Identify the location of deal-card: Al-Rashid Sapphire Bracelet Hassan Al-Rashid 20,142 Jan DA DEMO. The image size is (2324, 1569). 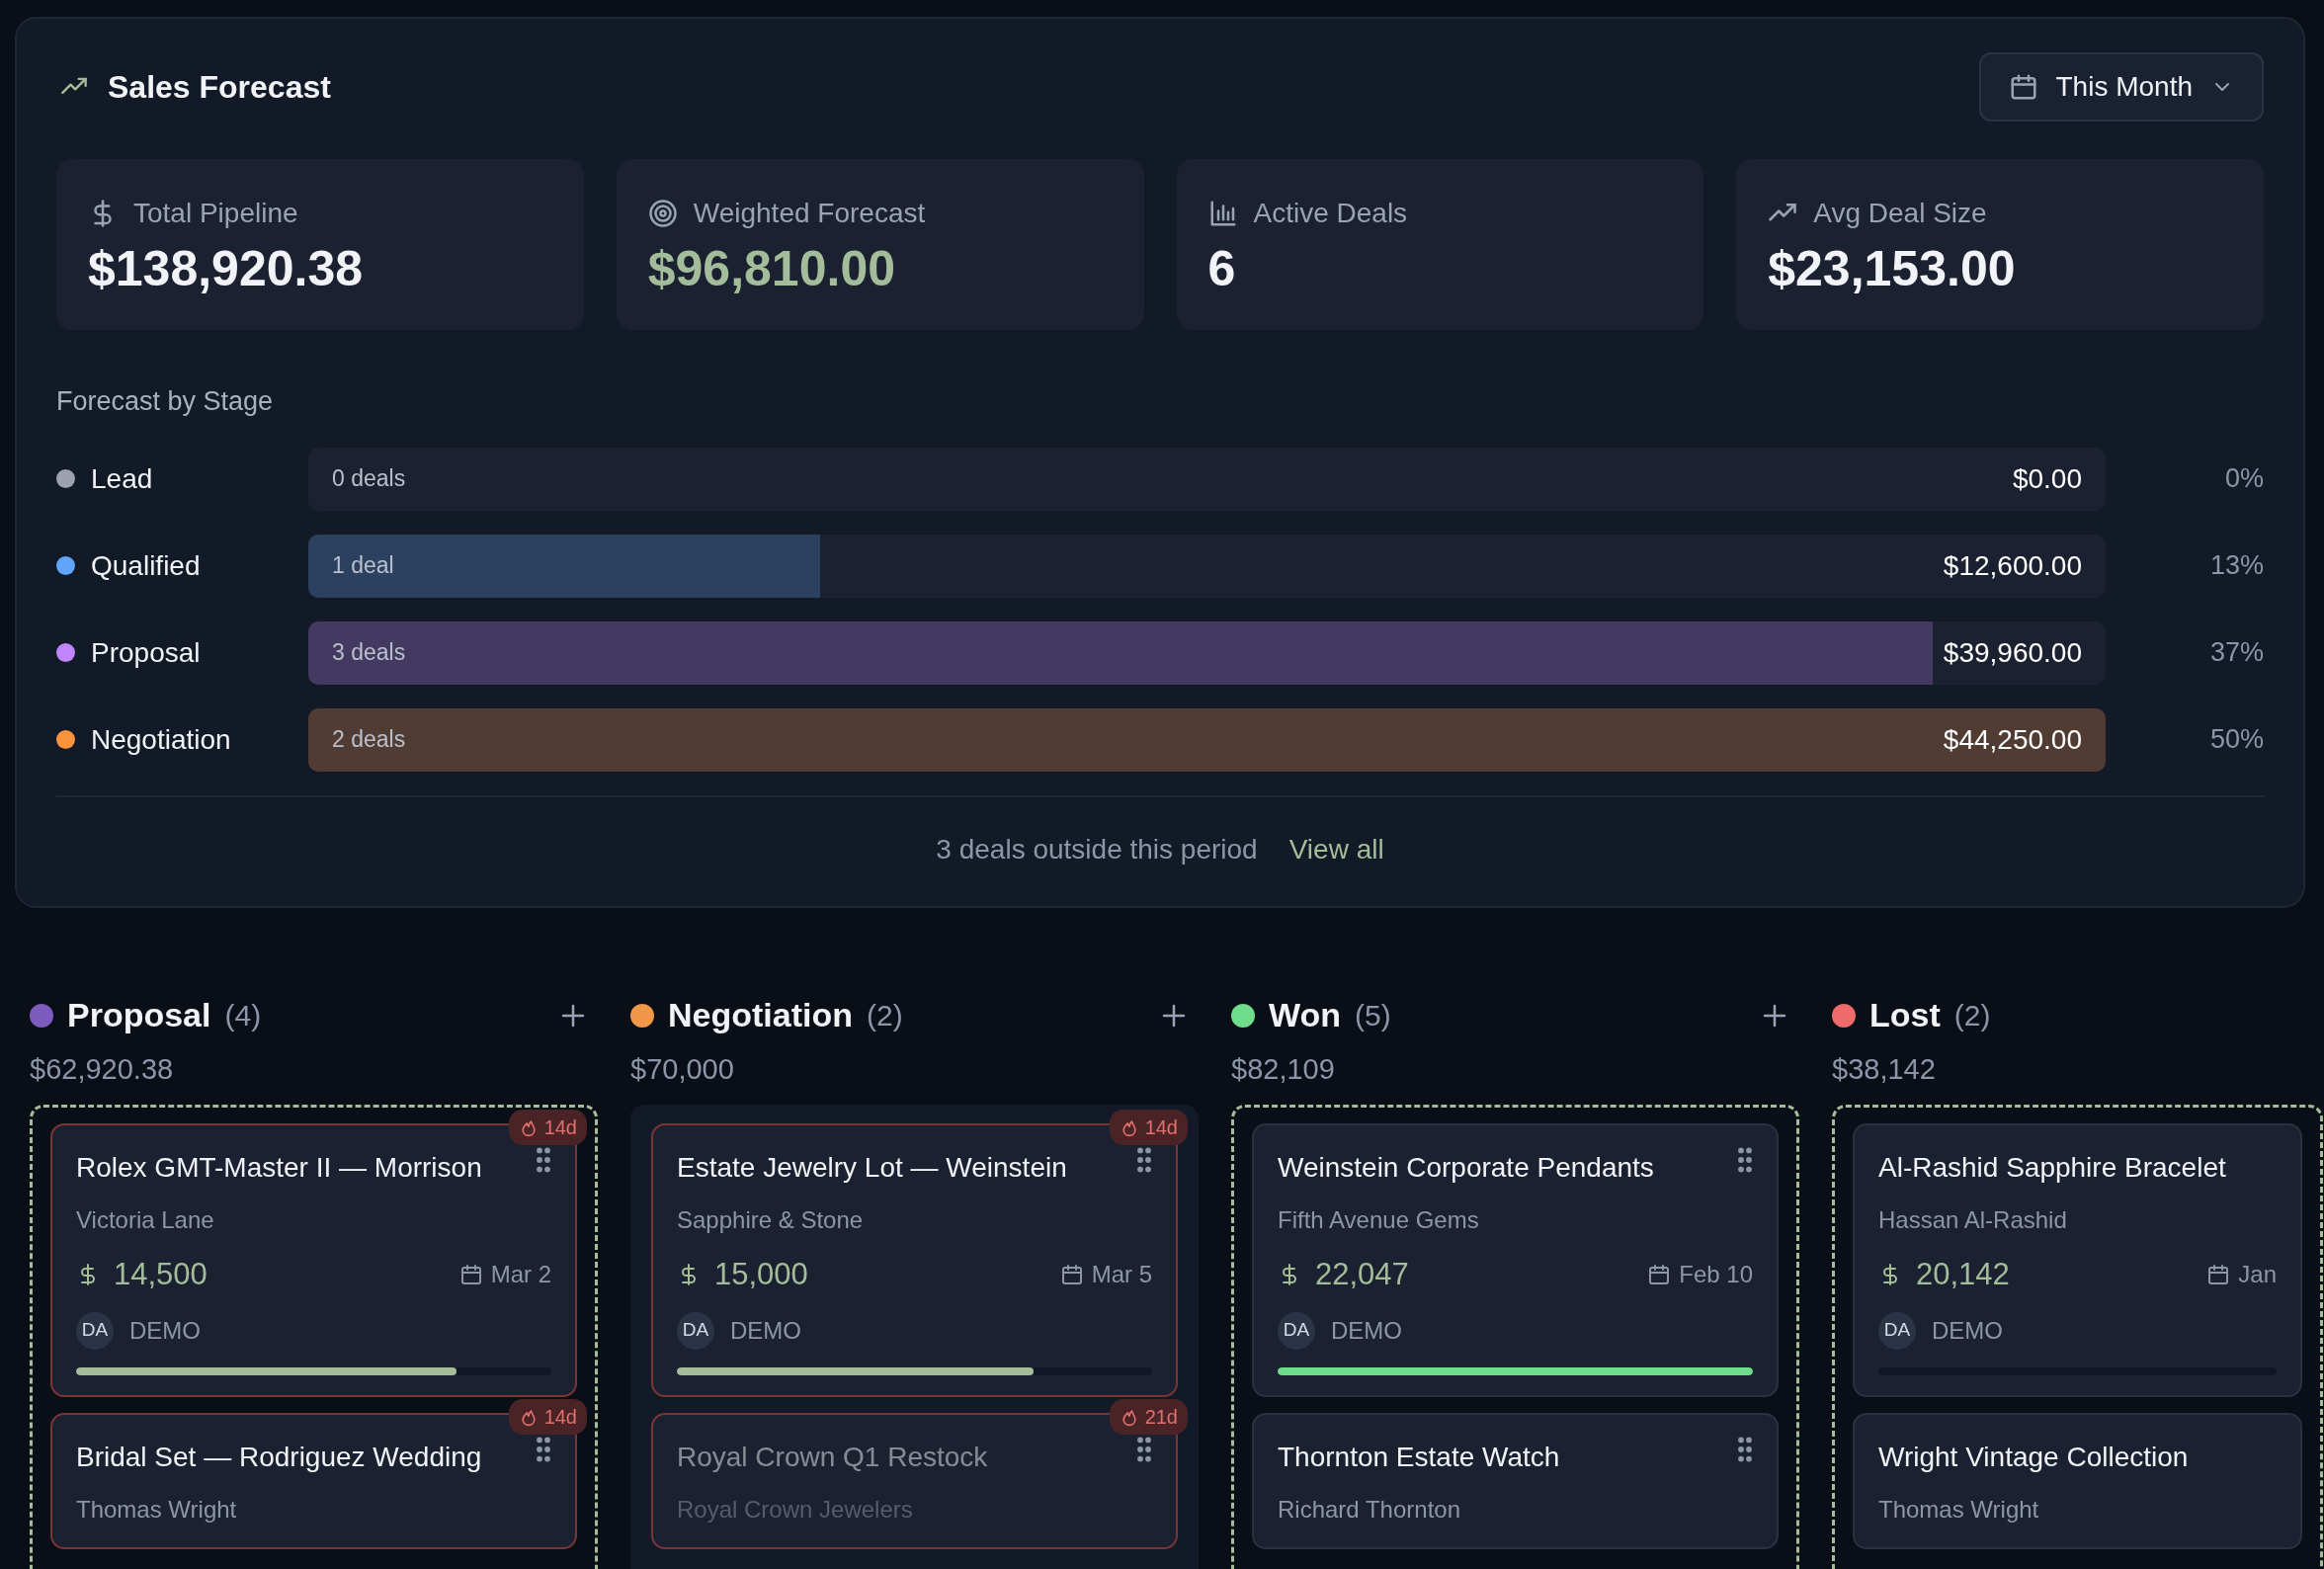
(2077, 1260).